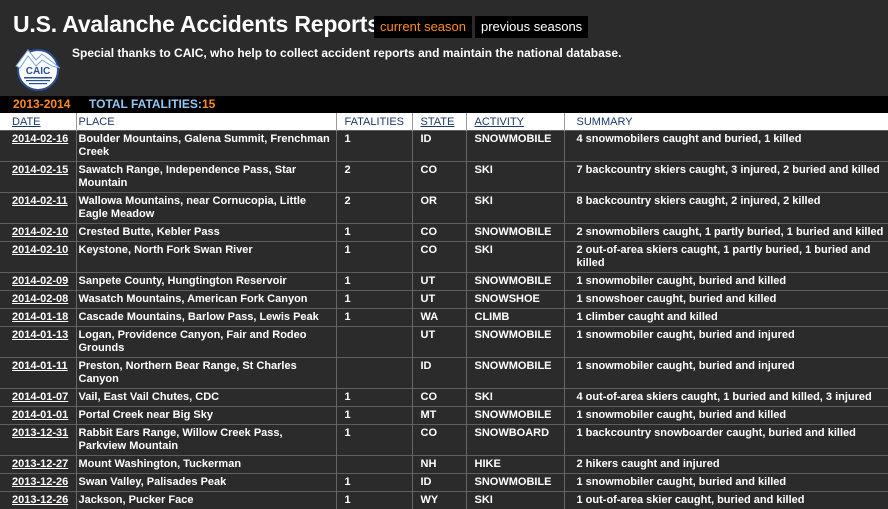  I want to click on row-activity: CLIMB, so click(515, 318).